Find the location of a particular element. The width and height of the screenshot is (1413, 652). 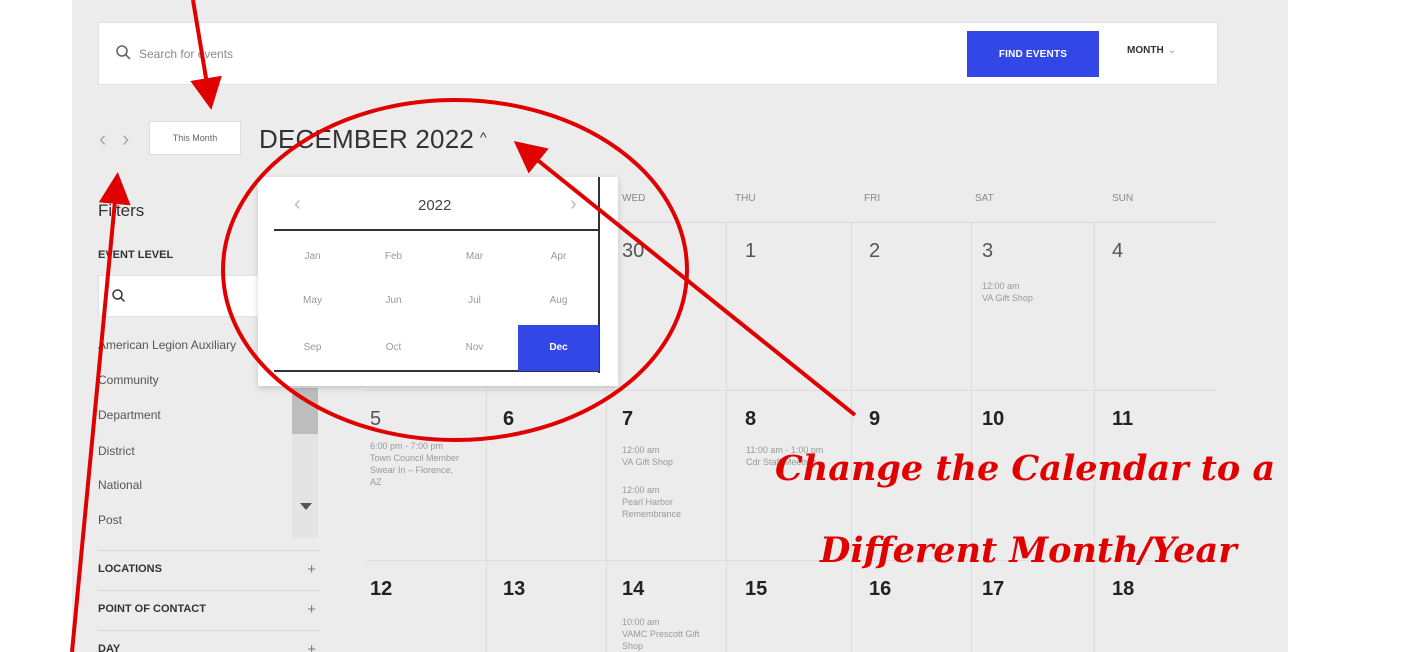

previous-month-arrow: ‹ is located at coordinates (102, 139).